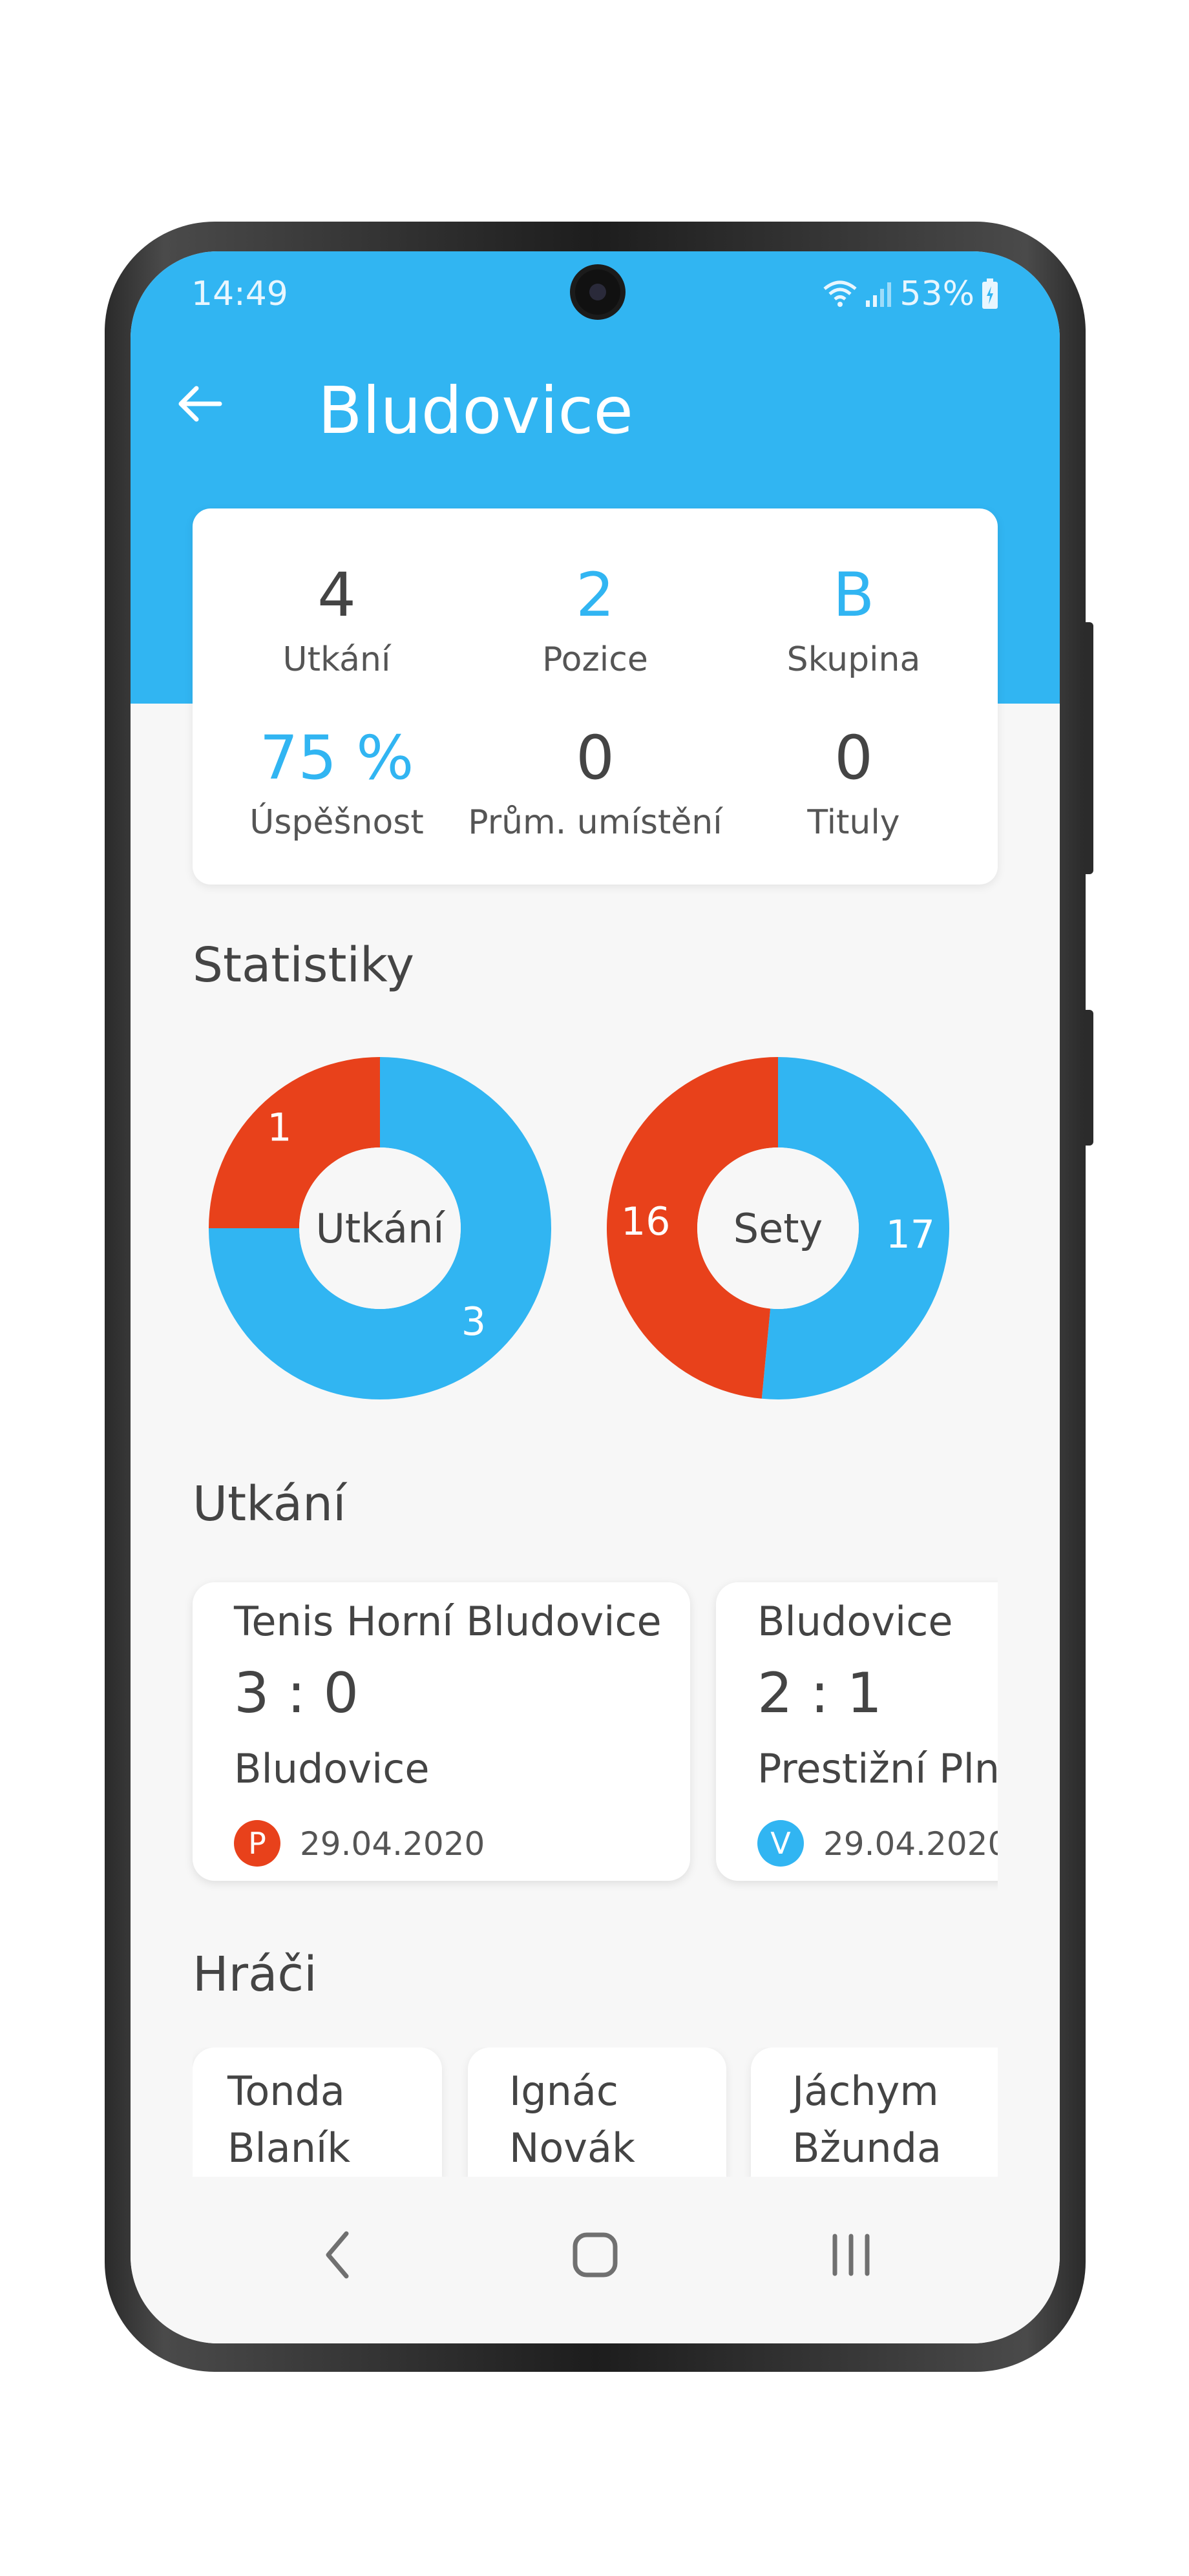 This screenshot has height=2576, width=1189. What do you see at coordinates (336, 758) in the screenshot?
I see `stat-value: 75 %` at bounding box center [336, 758].